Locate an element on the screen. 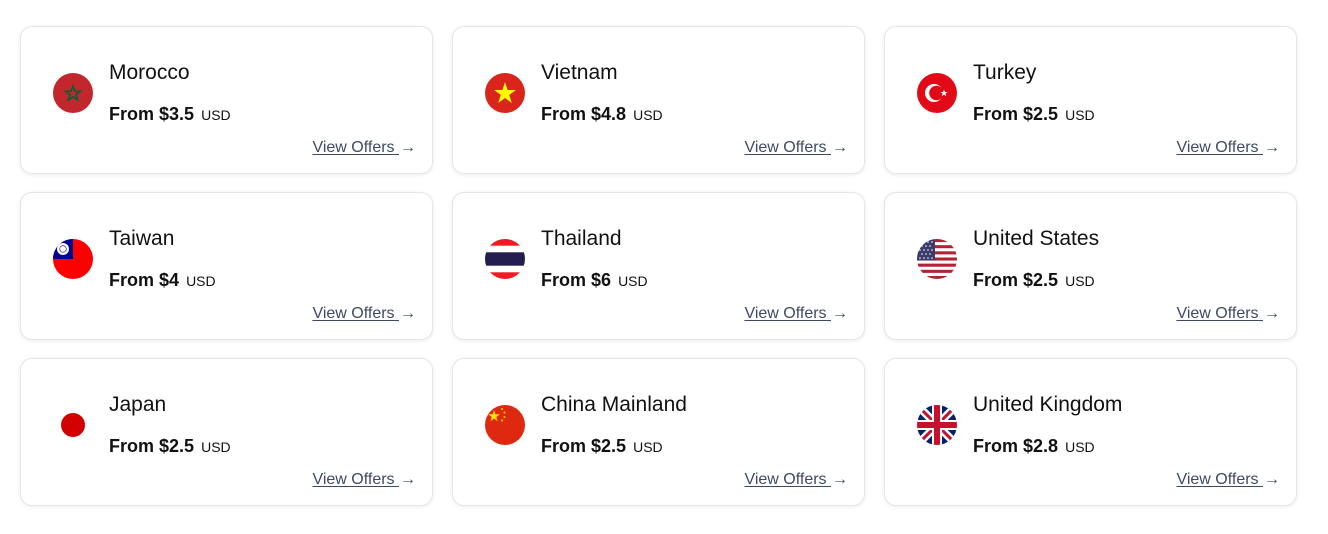  thailand-flag-icon is located at coordinates (505, 259).